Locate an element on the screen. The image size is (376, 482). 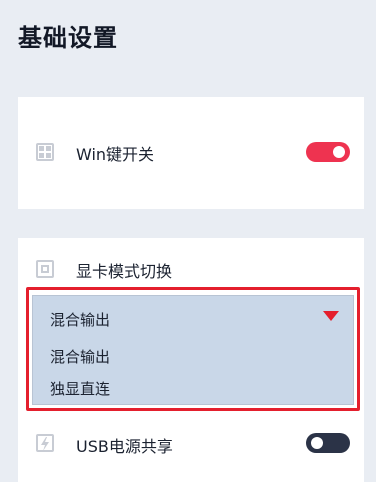
usb-power-label: USB电源共享 is located at coordinates (124, 446).